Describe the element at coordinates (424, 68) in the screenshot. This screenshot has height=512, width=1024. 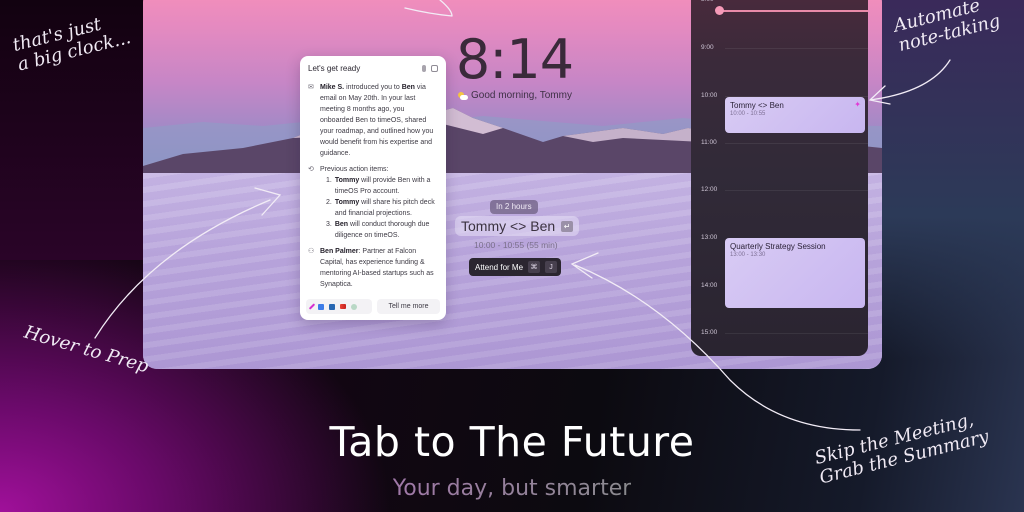
I see `microphone-icon` at that location.